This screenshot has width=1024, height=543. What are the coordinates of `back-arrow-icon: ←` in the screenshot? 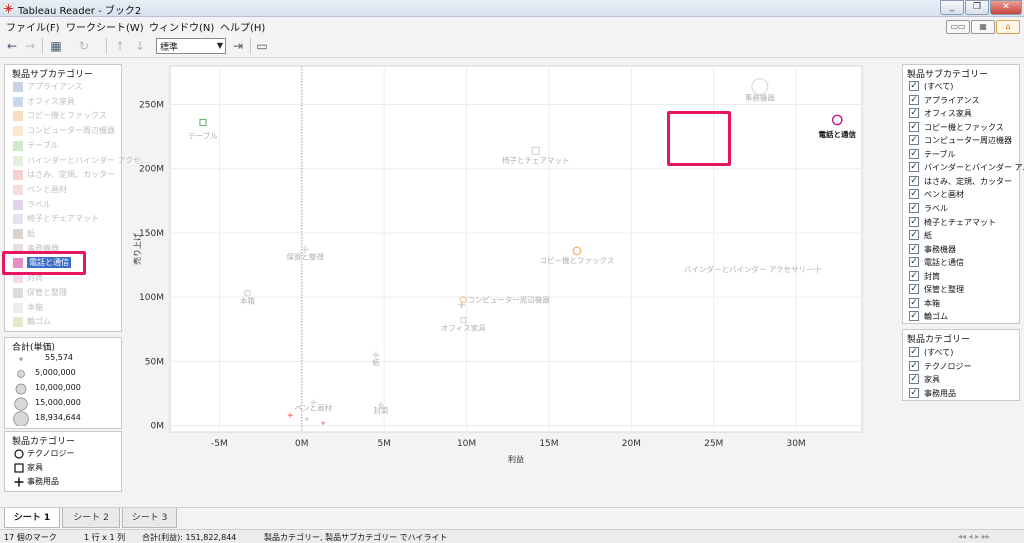 It's located at (12, 46).